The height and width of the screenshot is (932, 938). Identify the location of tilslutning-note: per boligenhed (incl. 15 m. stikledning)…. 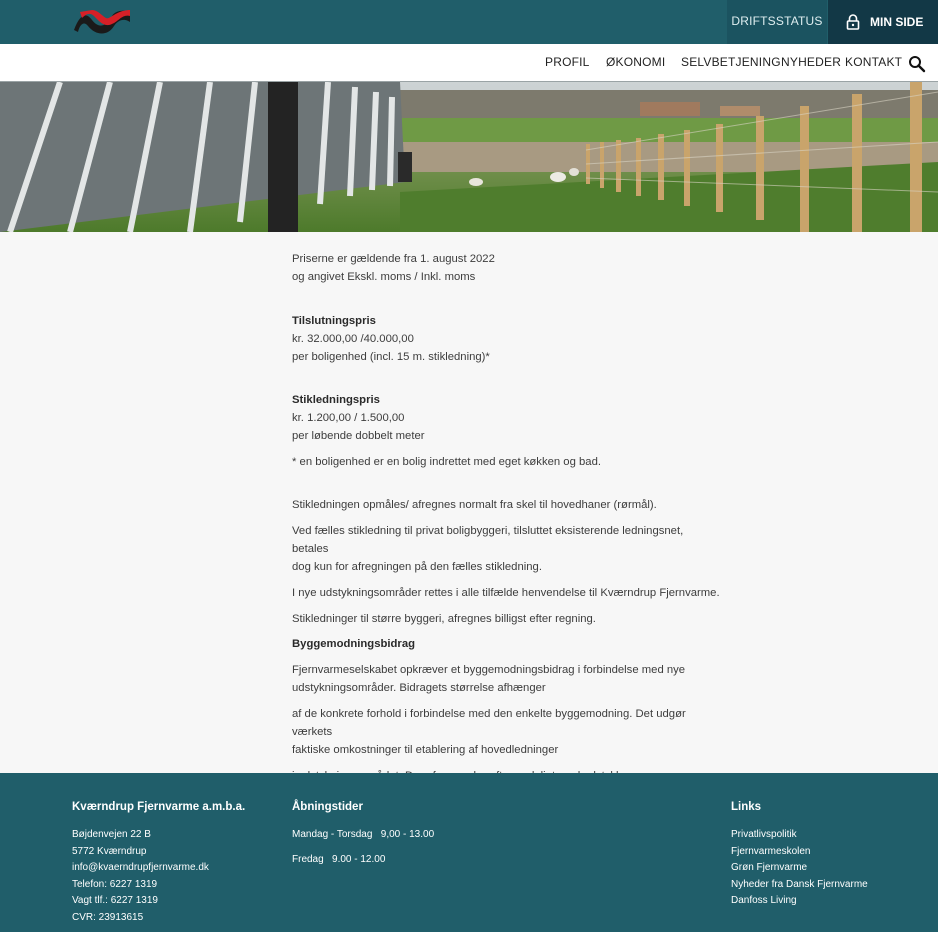
(391, 357).